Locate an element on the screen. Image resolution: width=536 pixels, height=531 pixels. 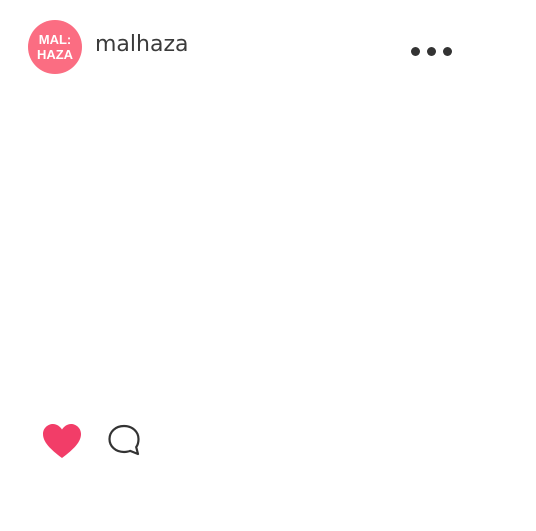
username: malhaza is located at coordinates (141, 45).